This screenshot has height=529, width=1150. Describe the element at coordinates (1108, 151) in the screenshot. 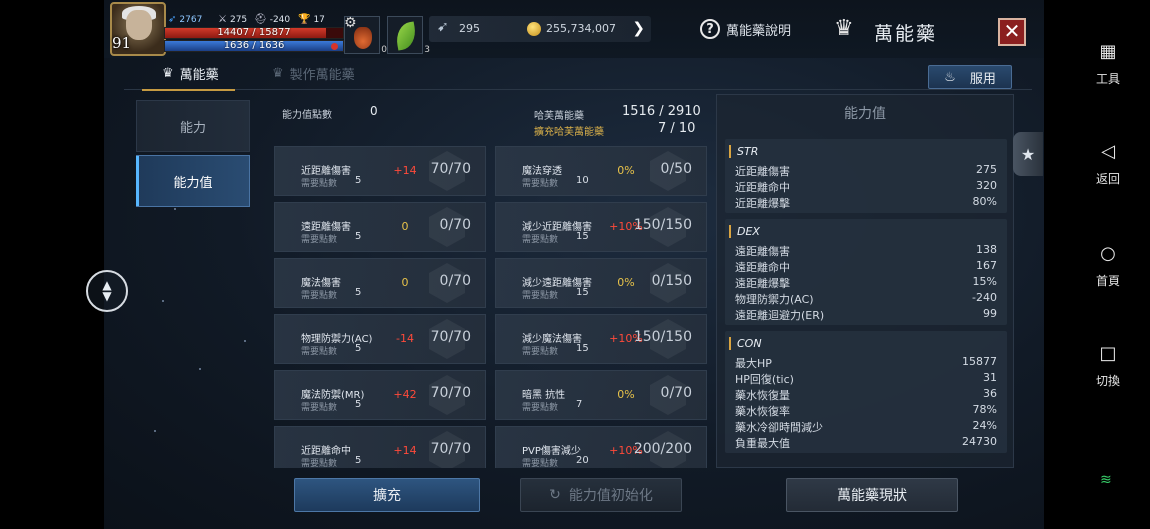

I see `back-triangle-icon: ◁` at that location.